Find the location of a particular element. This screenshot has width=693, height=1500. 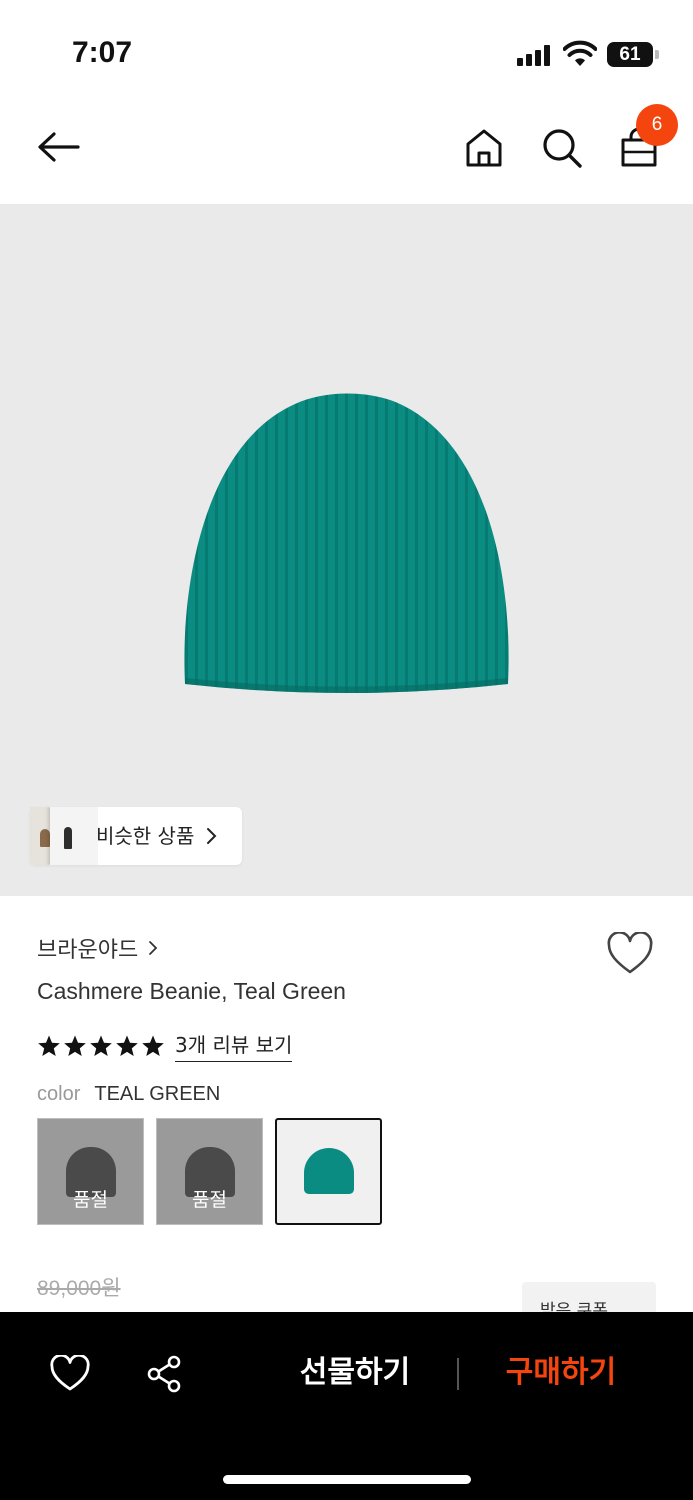

battery-indicator: 61 is located at coordinates (630, 54).